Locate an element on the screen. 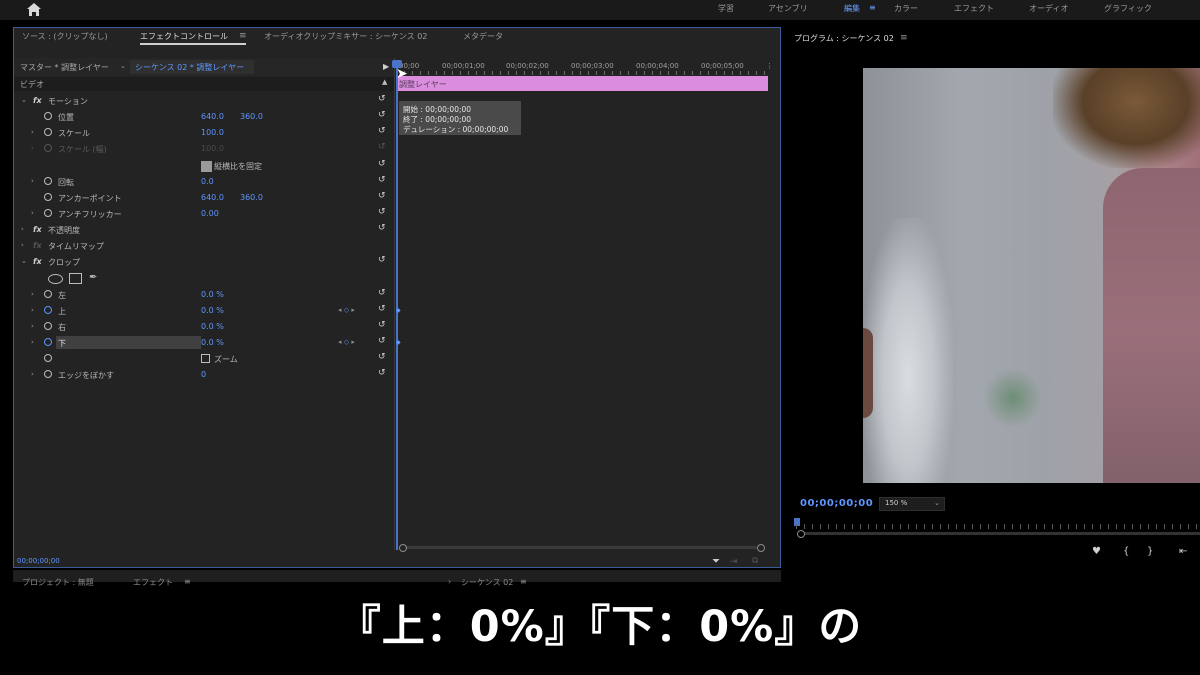 The height and width of the screenshot is (675, 1200). rectangle-mask-icon is located at coordinates (75, 278).